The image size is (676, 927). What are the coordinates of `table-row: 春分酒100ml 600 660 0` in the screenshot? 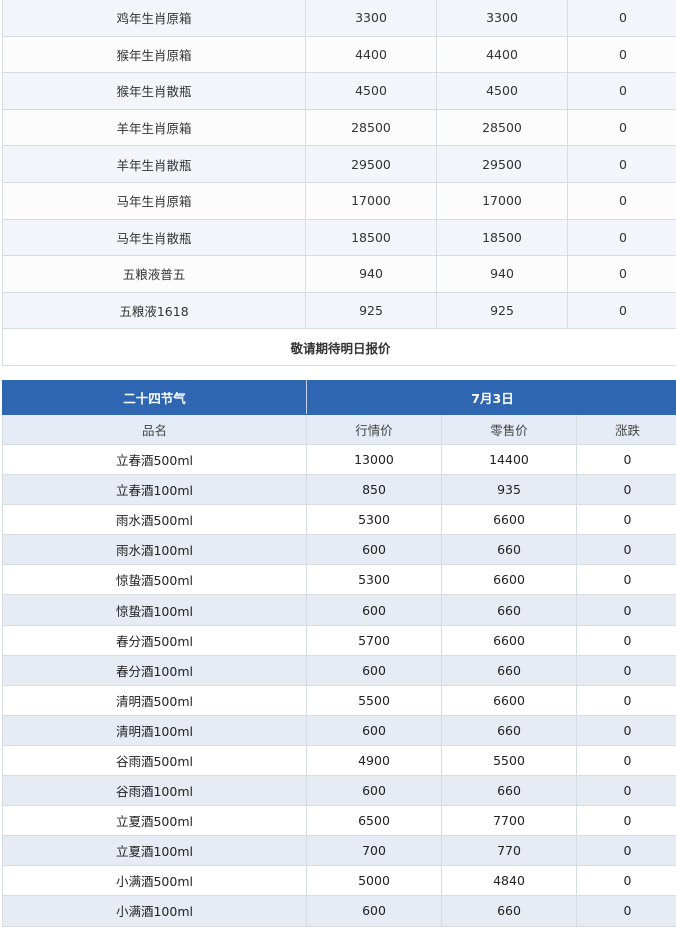 It's located at (339, 670).